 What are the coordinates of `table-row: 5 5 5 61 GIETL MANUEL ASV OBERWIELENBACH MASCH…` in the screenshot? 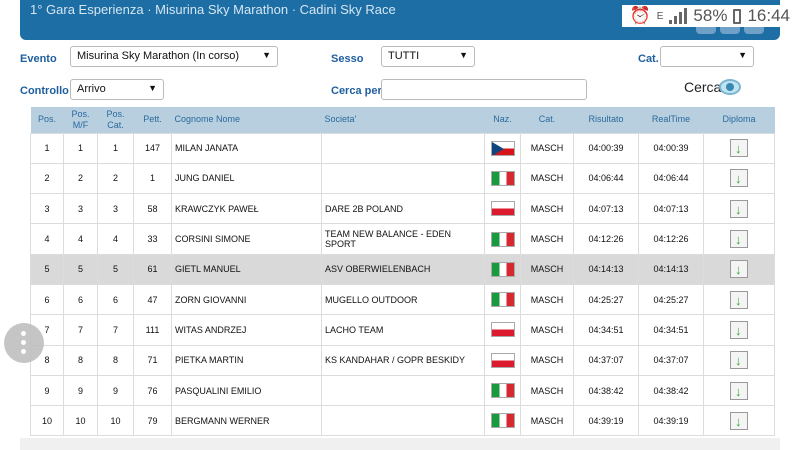 It's located at (402, 269).